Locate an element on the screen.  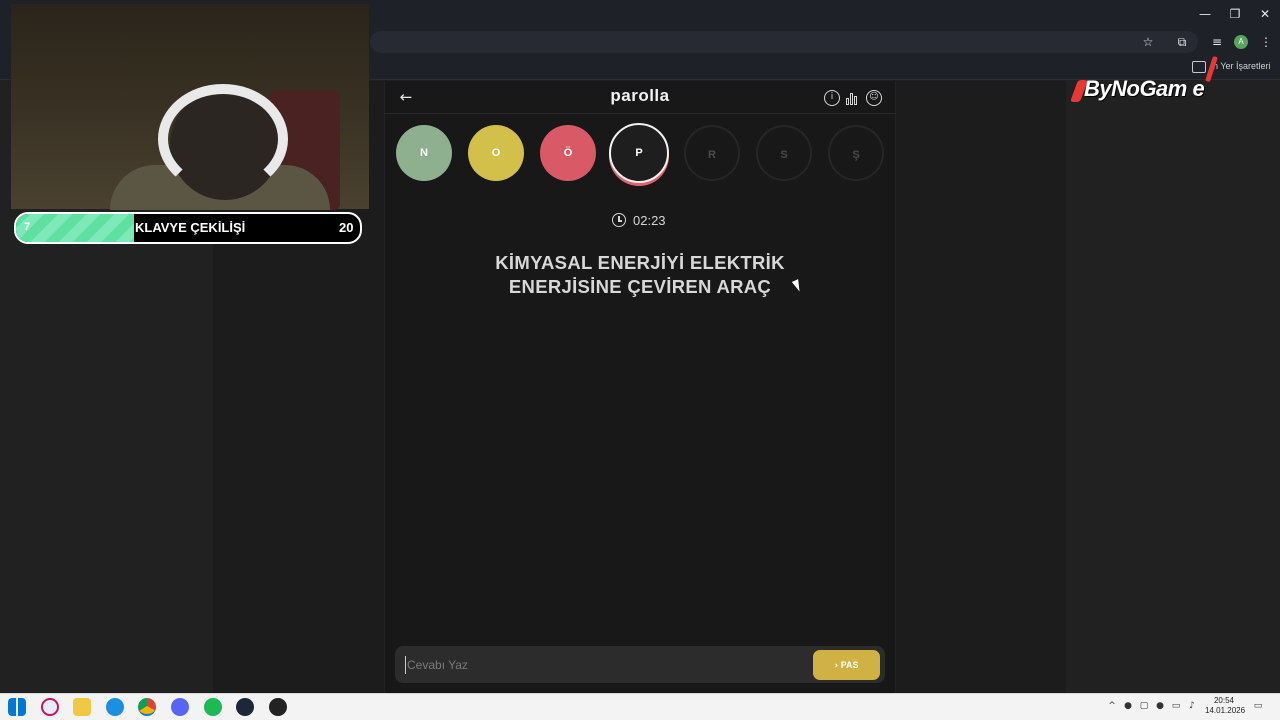
edge-icon is located at coordinates (115, 707).